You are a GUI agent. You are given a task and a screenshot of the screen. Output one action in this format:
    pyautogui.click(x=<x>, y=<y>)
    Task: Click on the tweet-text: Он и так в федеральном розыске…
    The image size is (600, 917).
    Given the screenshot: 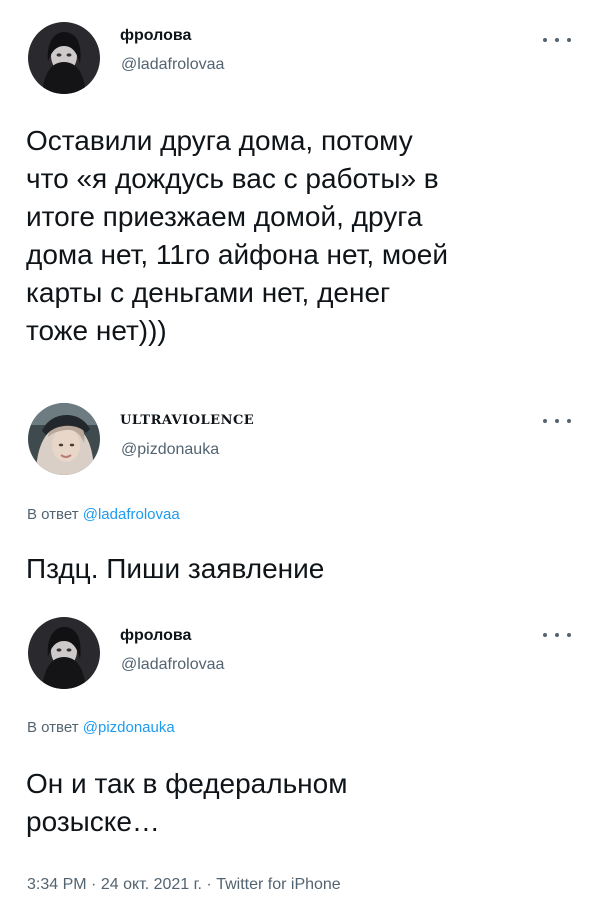 What is the action you would take?
    pyautogui.click(x=187, y=802)
    